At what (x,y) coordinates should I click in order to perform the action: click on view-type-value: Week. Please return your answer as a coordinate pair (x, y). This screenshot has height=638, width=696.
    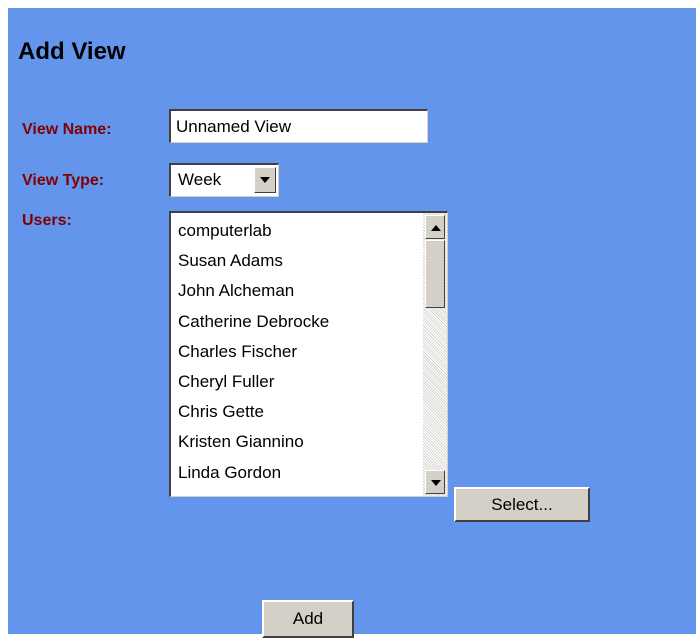
    Looking at the image, I should click on (200, 179).